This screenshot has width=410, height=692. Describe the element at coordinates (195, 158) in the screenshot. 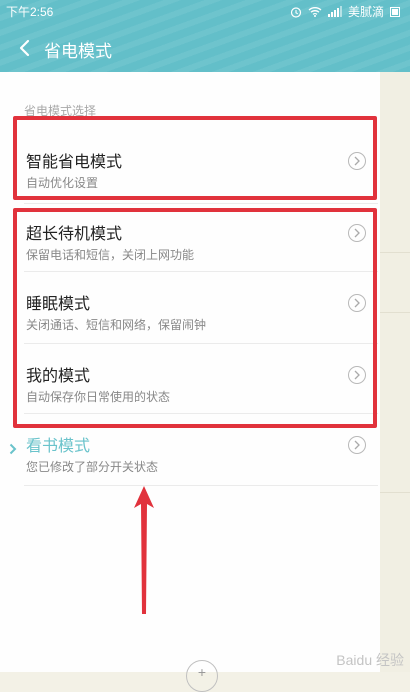

I see `highlight-box` at that location.